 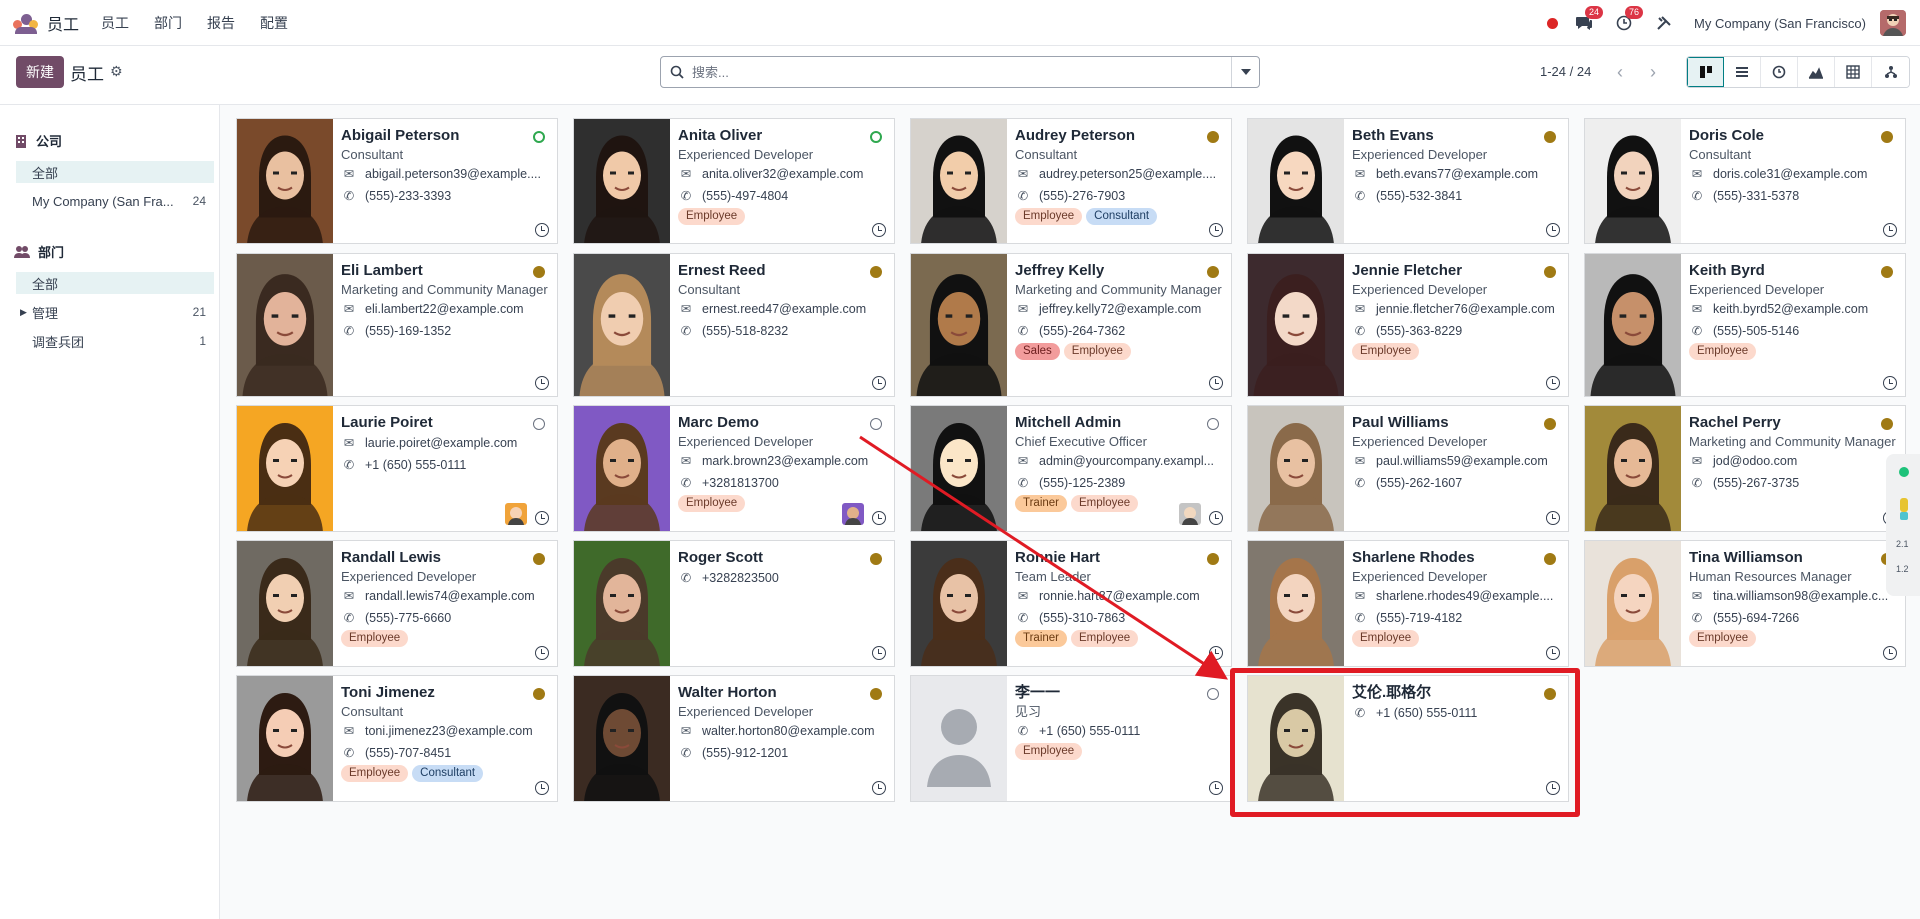 What do you see at coordinates (115, 201) in the screenshot?
I see `company-filter-my-company: My Company (San Fra... 24` at bounding box center [115, 201].